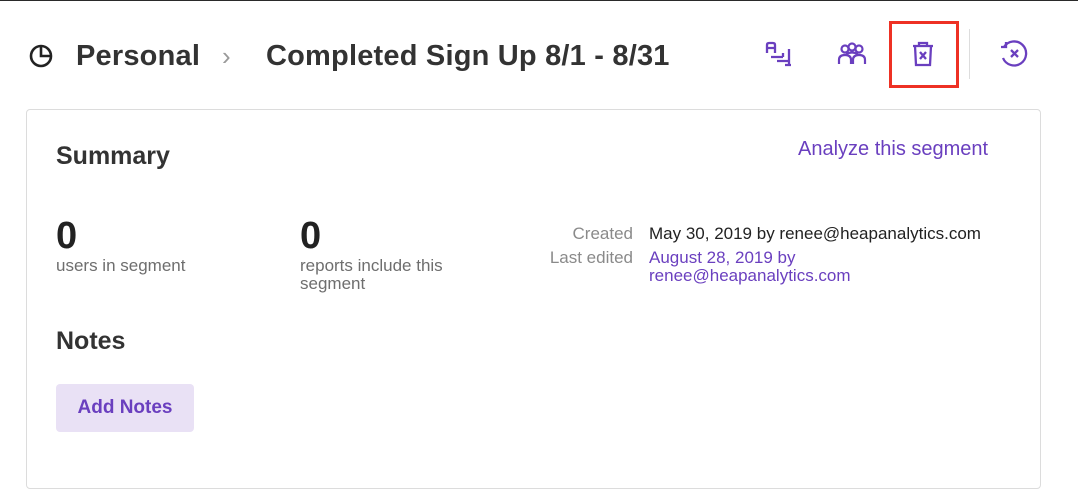 This screenshot has width=1078, height=489. I want to click on rename-button, so click(779, 56).